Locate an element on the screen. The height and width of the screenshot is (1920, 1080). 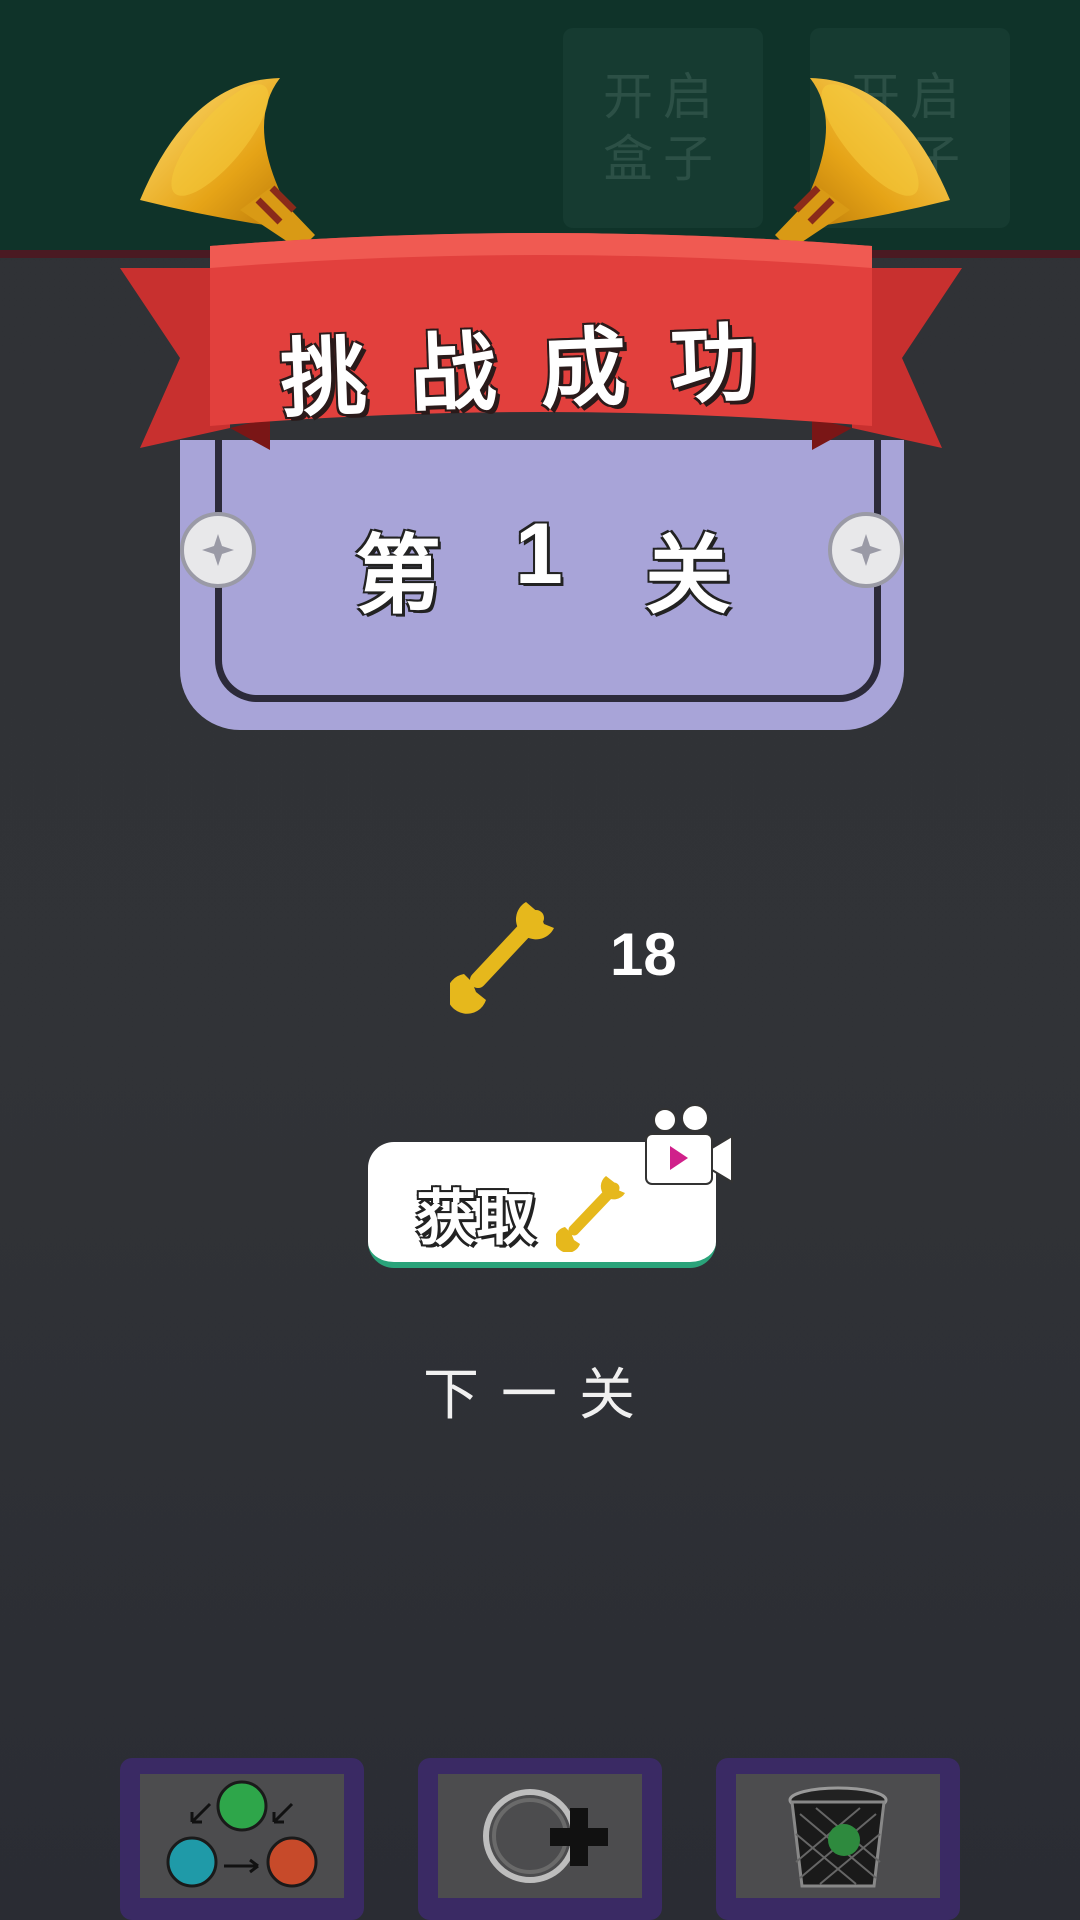
tool-swap-colors-panel is located at coordinates (242, 1836).